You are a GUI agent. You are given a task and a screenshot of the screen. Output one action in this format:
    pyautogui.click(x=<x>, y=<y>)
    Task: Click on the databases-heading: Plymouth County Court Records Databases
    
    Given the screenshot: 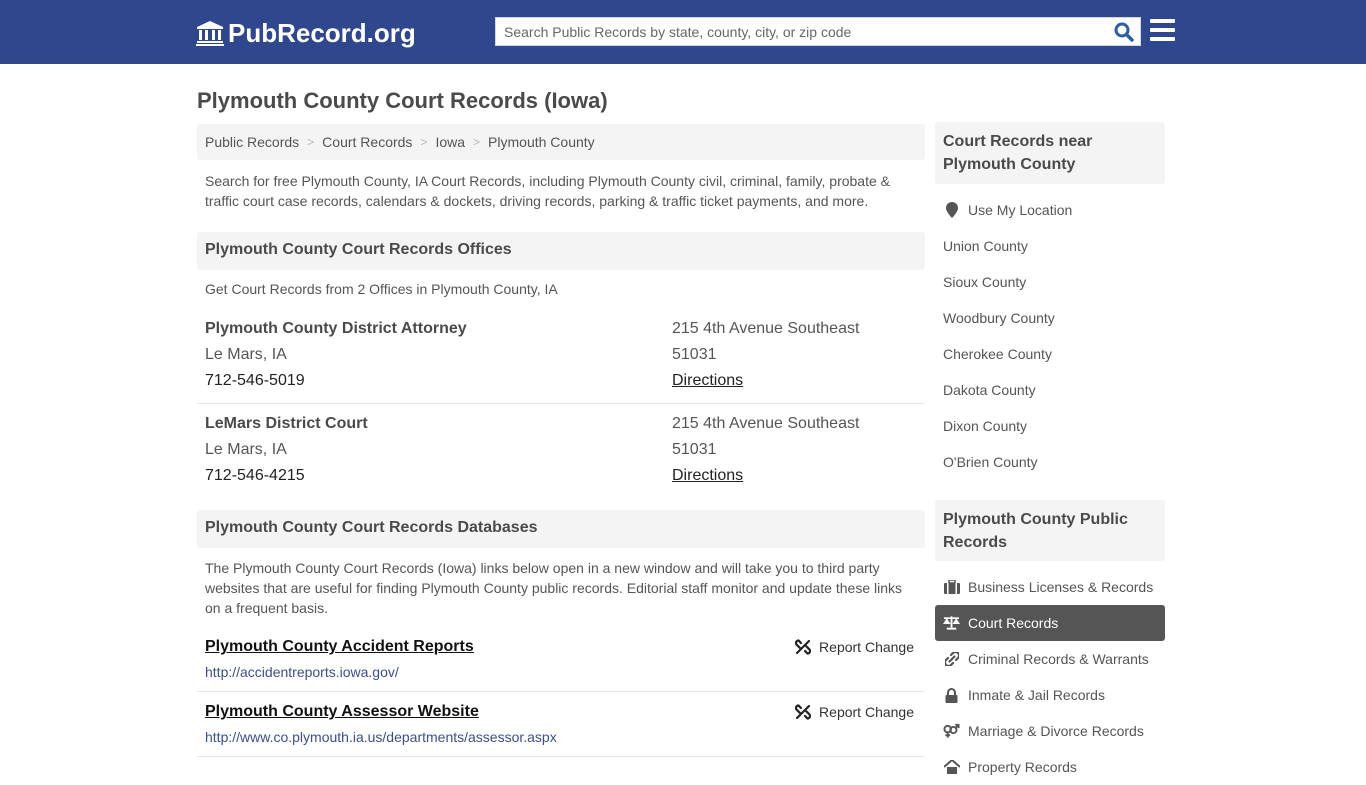 What is the action you would take?
    pyautogui.click(x=561, y=529)
    